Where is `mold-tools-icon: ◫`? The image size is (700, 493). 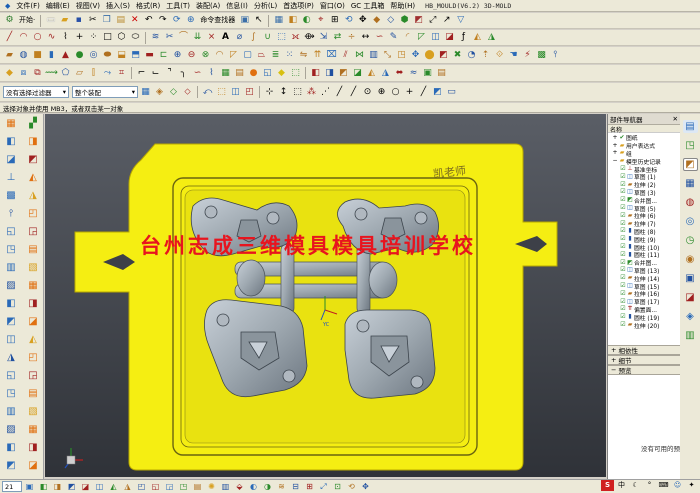
mold-tools-icon: ◫ is located at coordinates (11, 340).